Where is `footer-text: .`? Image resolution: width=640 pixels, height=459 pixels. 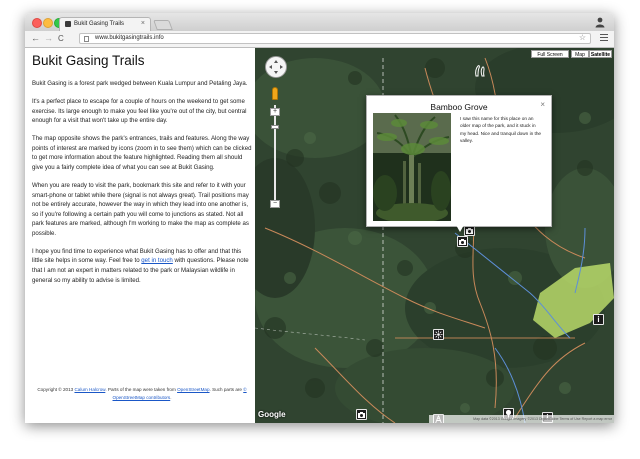 footer-text: . is located at coordinates (171, 397).